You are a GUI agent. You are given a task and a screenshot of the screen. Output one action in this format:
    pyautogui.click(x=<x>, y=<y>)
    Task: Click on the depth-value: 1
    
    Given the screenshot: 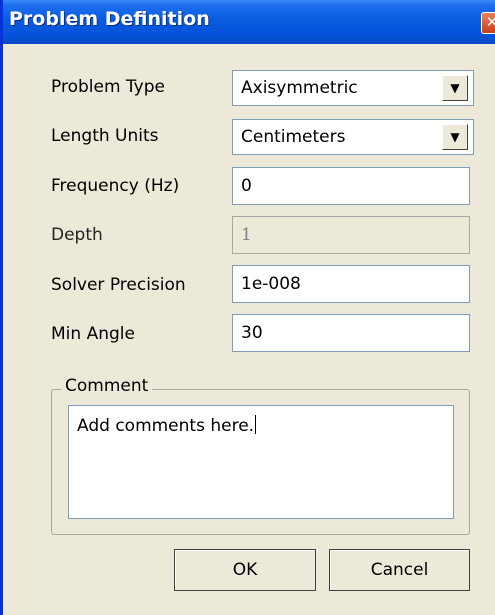 What is the action you would take?
    pyautogui.click(x=246, y=235)
    